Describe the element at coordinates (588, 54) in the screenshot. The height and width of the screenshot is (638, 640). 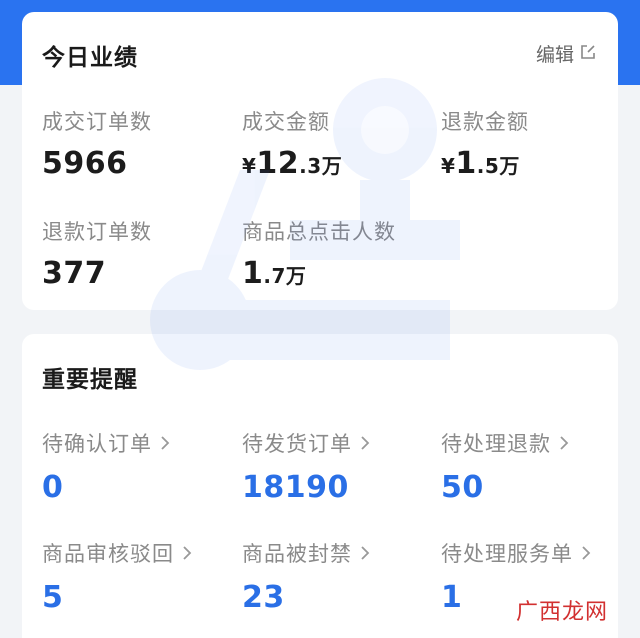
I see `edit-icon` at that location.